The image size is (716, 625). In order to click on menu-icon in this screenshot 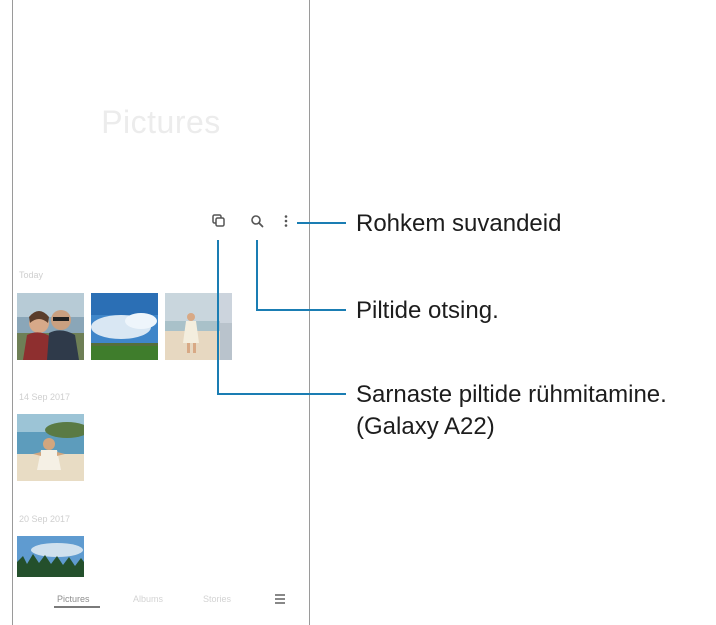, I will do `click(280, 601)`.